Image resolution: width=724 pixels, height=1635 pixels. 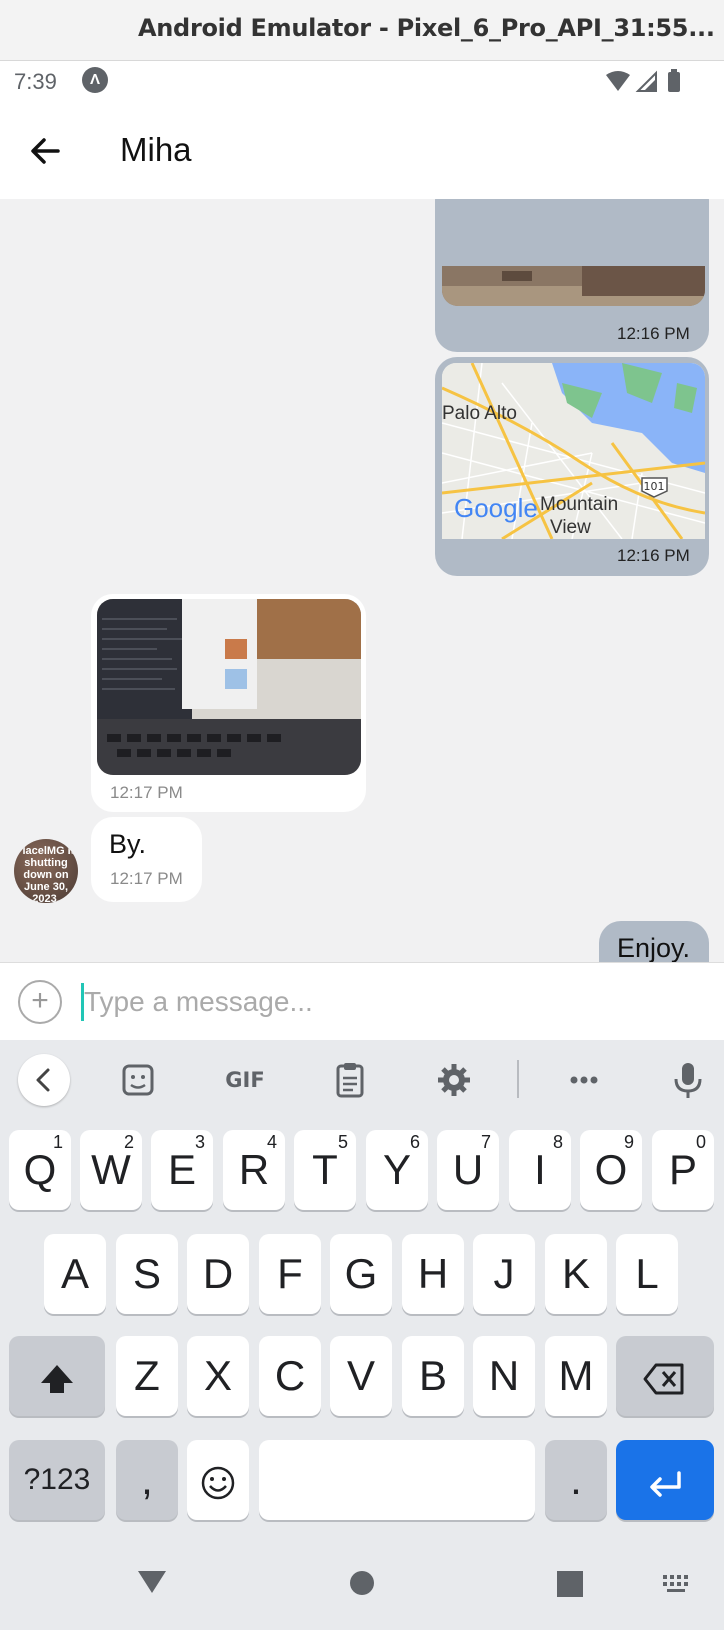 What do you see at coordinates (128, 1142) in the screenshot?
I see `key-hint: 2` at bounding box center [128, 1142].